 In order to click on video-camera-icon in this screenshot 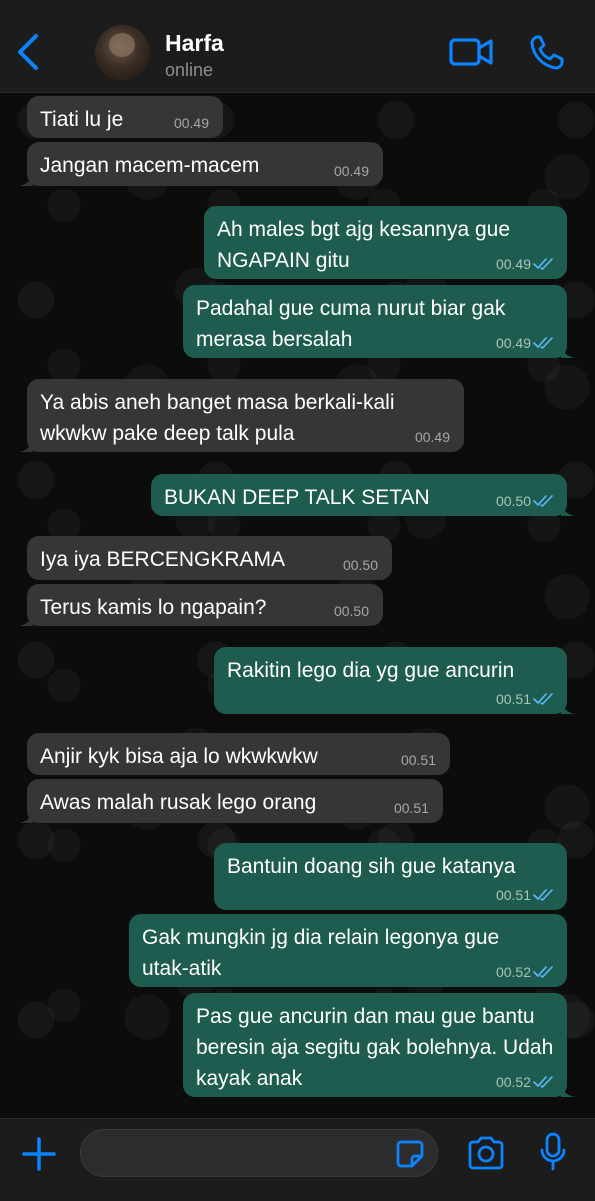, I will do `click(471, 52)`.